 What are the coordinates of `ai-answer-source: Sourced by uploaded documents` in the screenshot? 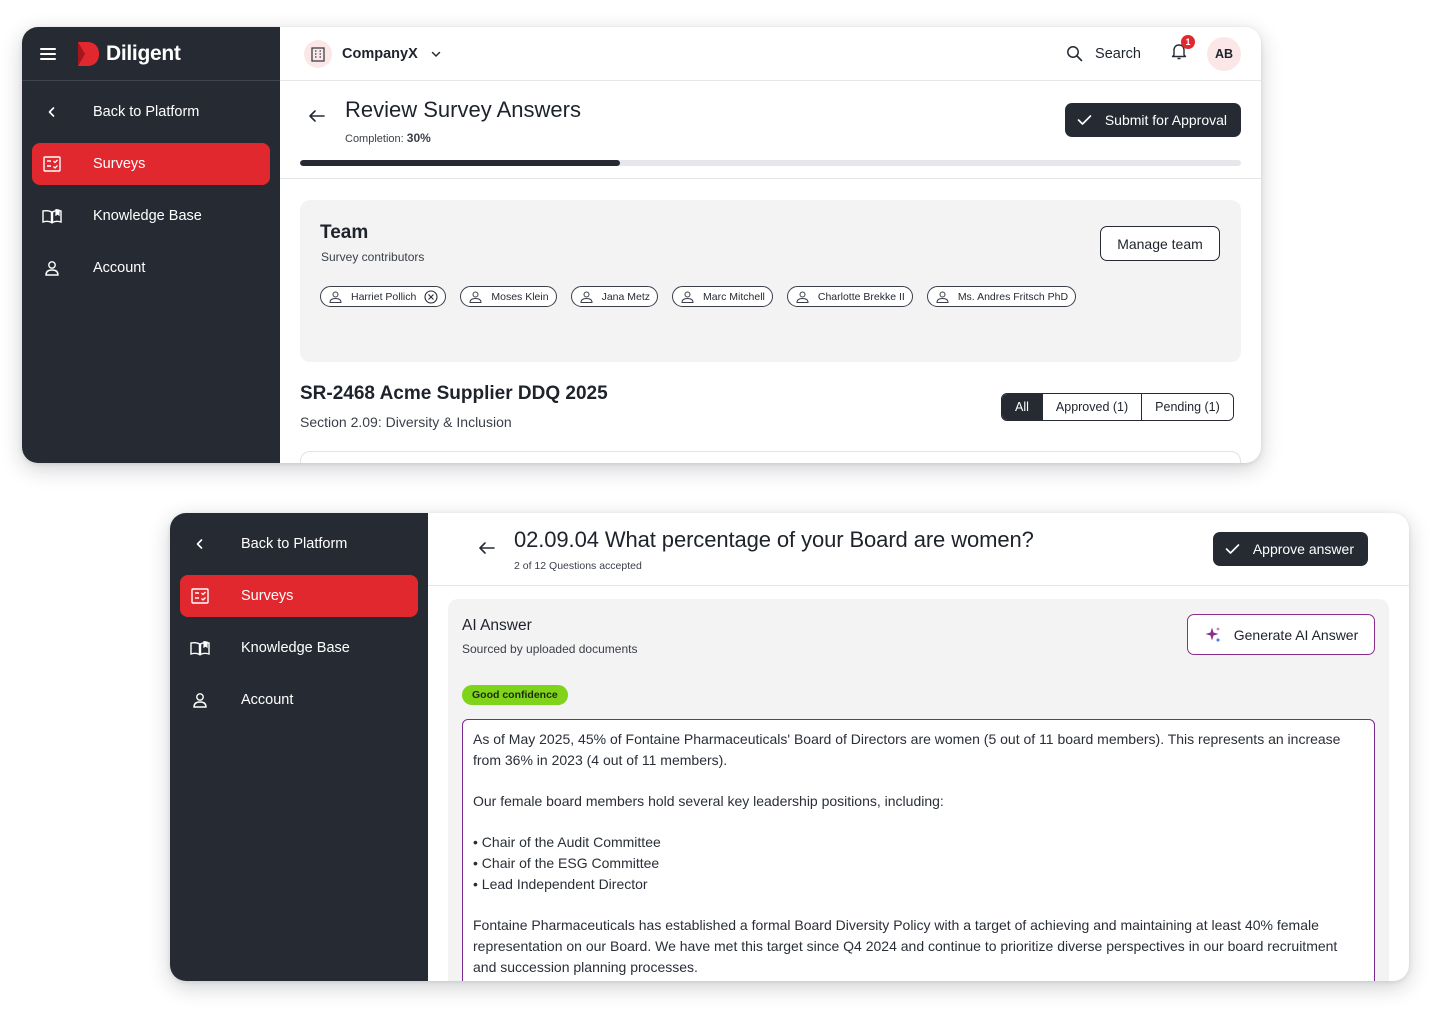 It's located at (550, 649).